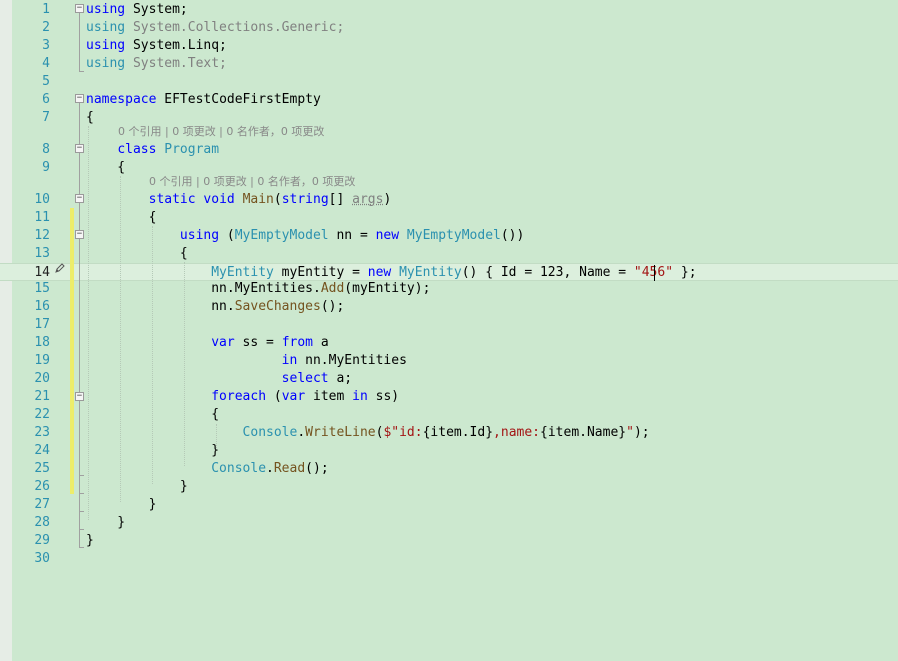 This screenshot has height=661, width=898. Describe the element at coordinates (449, 289) in the screenshot. I see `code-line: 15 nn.MyEntities.Add(myEntity);` at that location.